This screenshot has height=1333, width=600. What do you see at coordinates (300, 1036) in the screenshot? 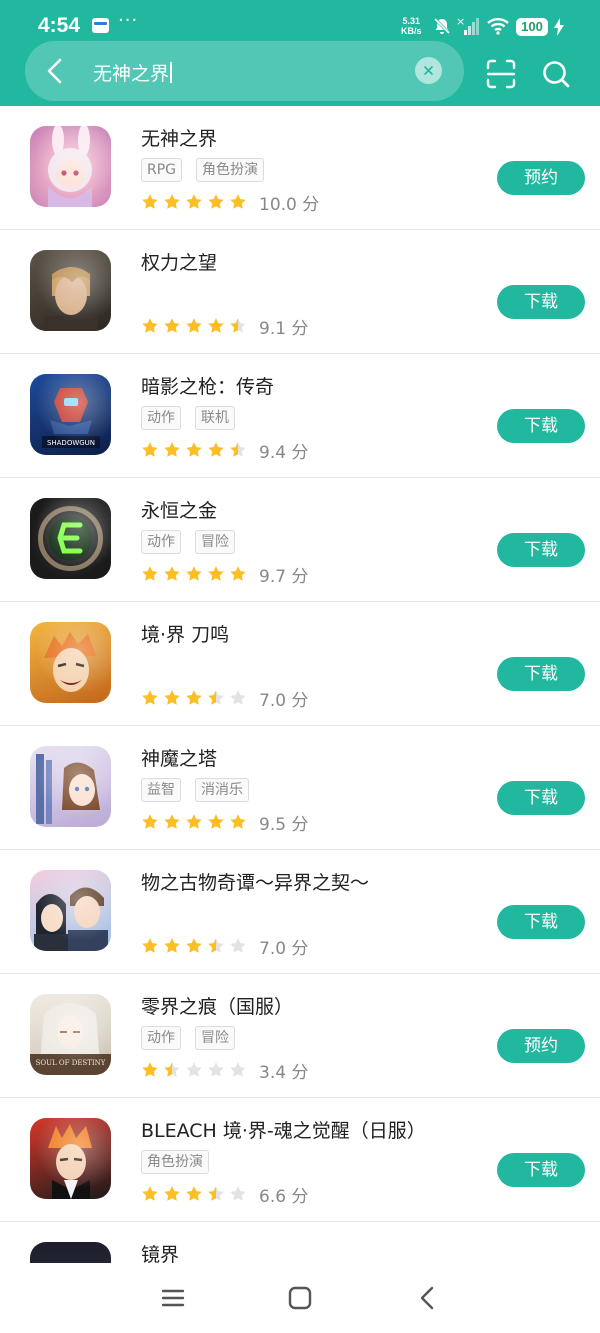
I see `list-item: SOUL OF DESTINY 零界之痕（国服） 动作冒险 3.4 分 预约` at bounding box center [300, 1036].